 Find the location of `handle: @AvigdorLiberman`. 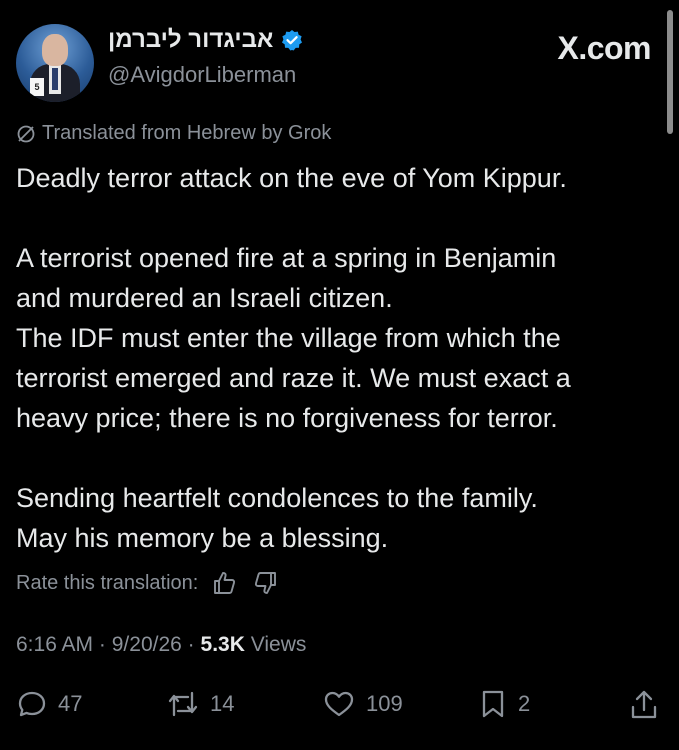

handle: @AvigdorLiberman is located at coordinates (202, 75).